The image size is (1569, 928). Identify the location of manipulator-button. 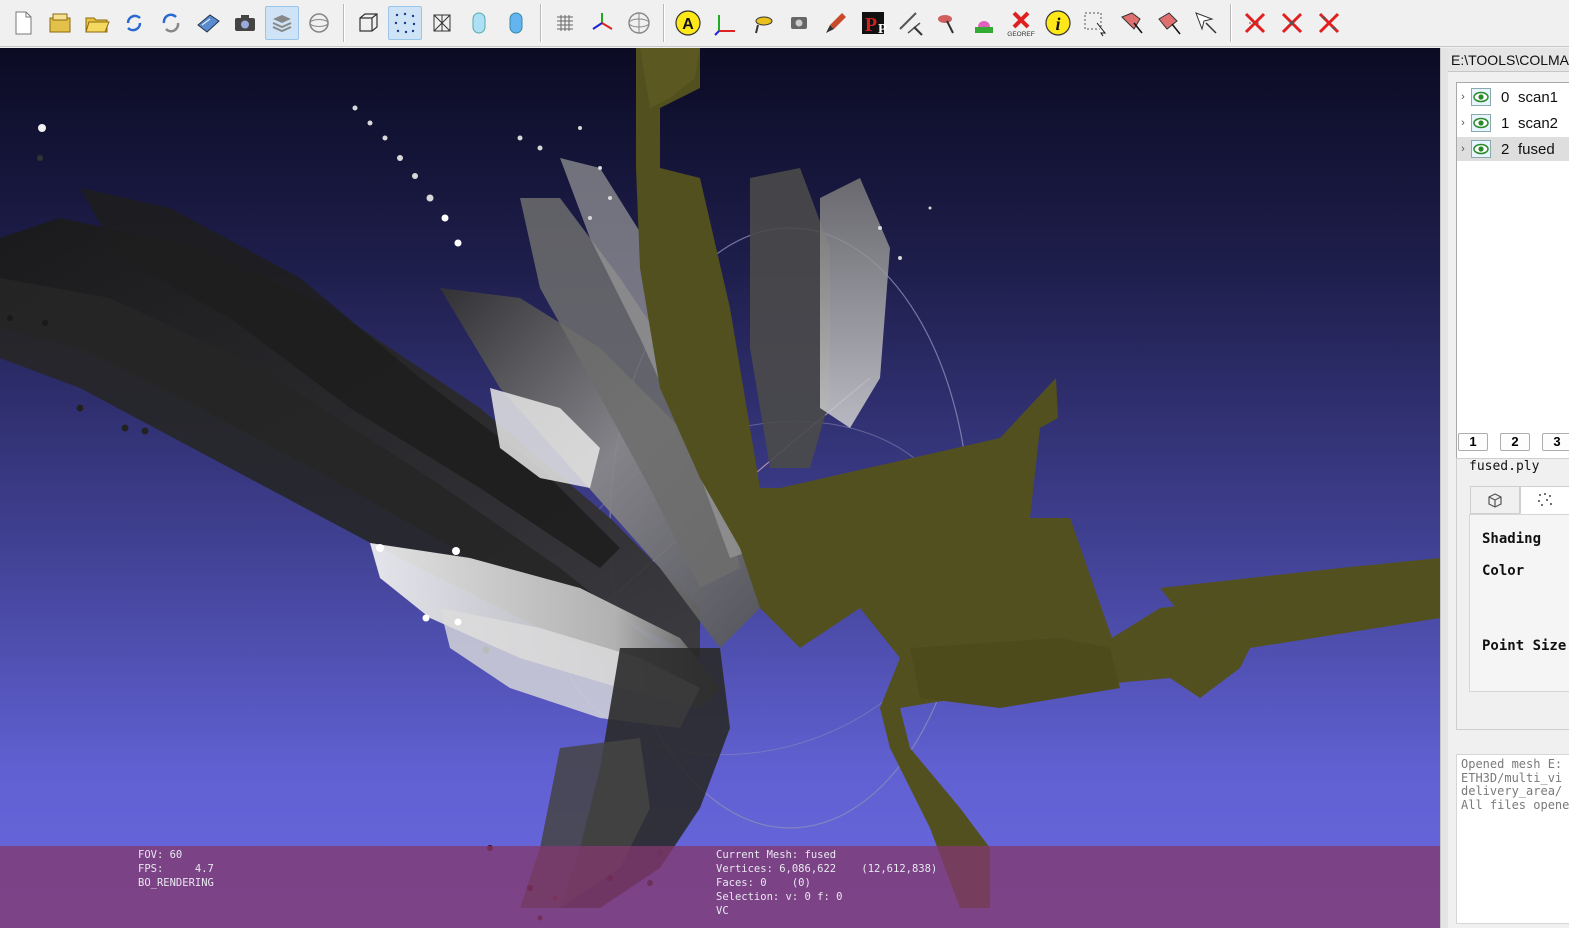
(725, 23).